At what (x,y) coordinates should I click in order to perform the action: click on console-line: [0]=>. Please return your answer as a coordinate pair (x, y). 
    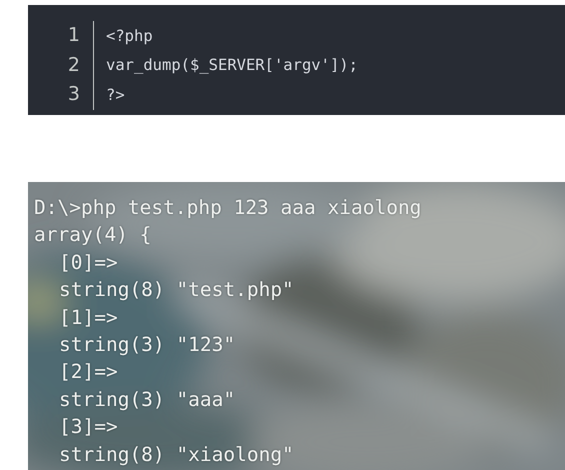
    Looking at the image, I should click on (88, 263).